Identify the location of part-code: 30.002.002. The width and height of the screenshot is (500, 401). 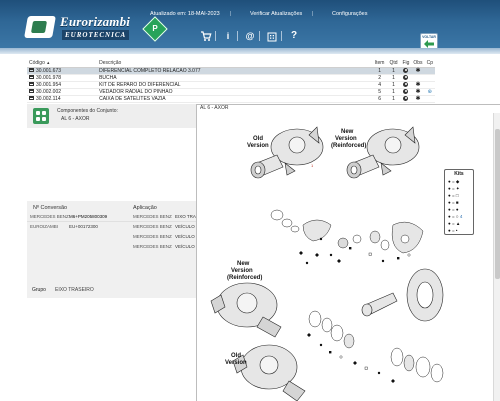
(49, 91).